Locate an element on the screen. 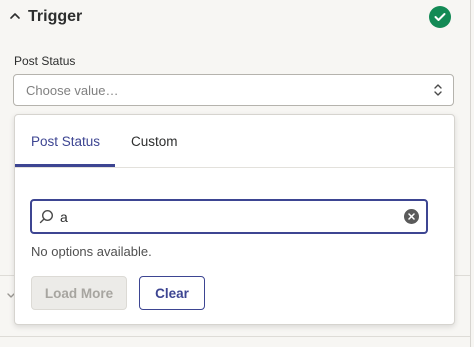 Image resolution: width=474 pixels, height=347 pixels. active-tab-indicator is located at coordinates (65, 165).